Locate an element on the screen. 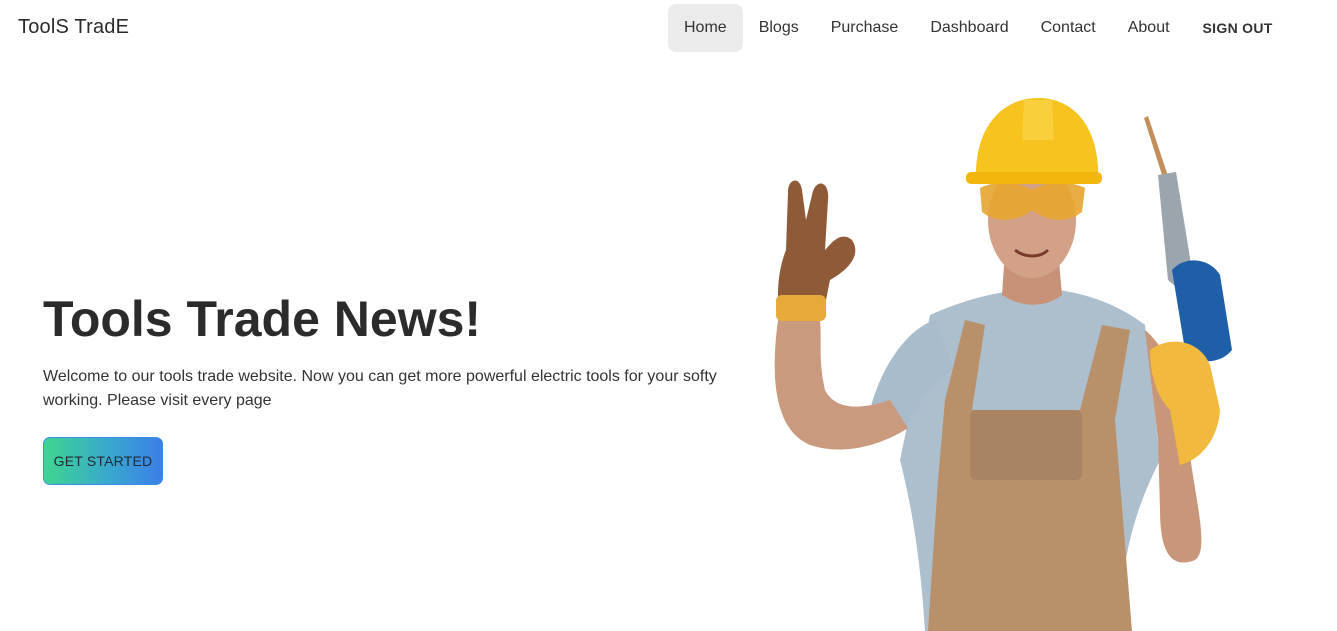 This screenshot has width=1337, height=631. nav-contact: Contact is located at coordinates (1068, 28).